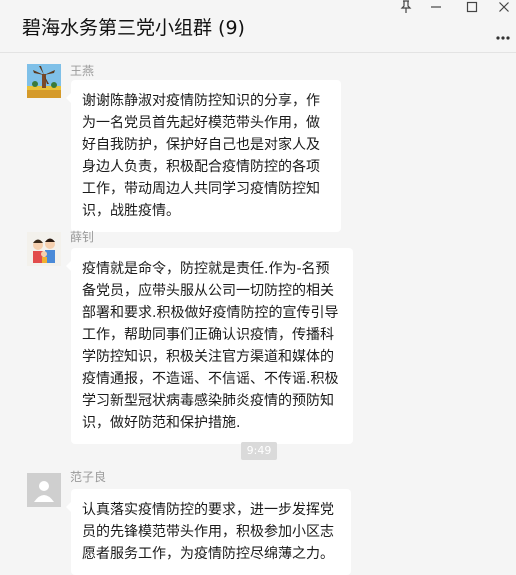  What do you see at coordinates (88, 477) in the screenshot?
I see `sender-name: 范子良` at bounding box center [88, 477].